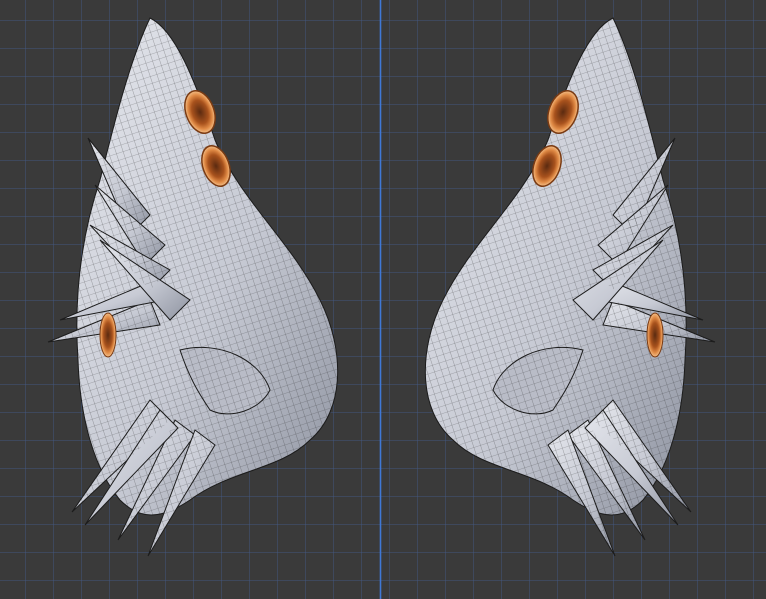 The height and width of the screenshot is (599, 766). What do you see at coordinates (108, 335) in the screenshot?
I see `left-copper-socket` at bounding box center [108, 335].